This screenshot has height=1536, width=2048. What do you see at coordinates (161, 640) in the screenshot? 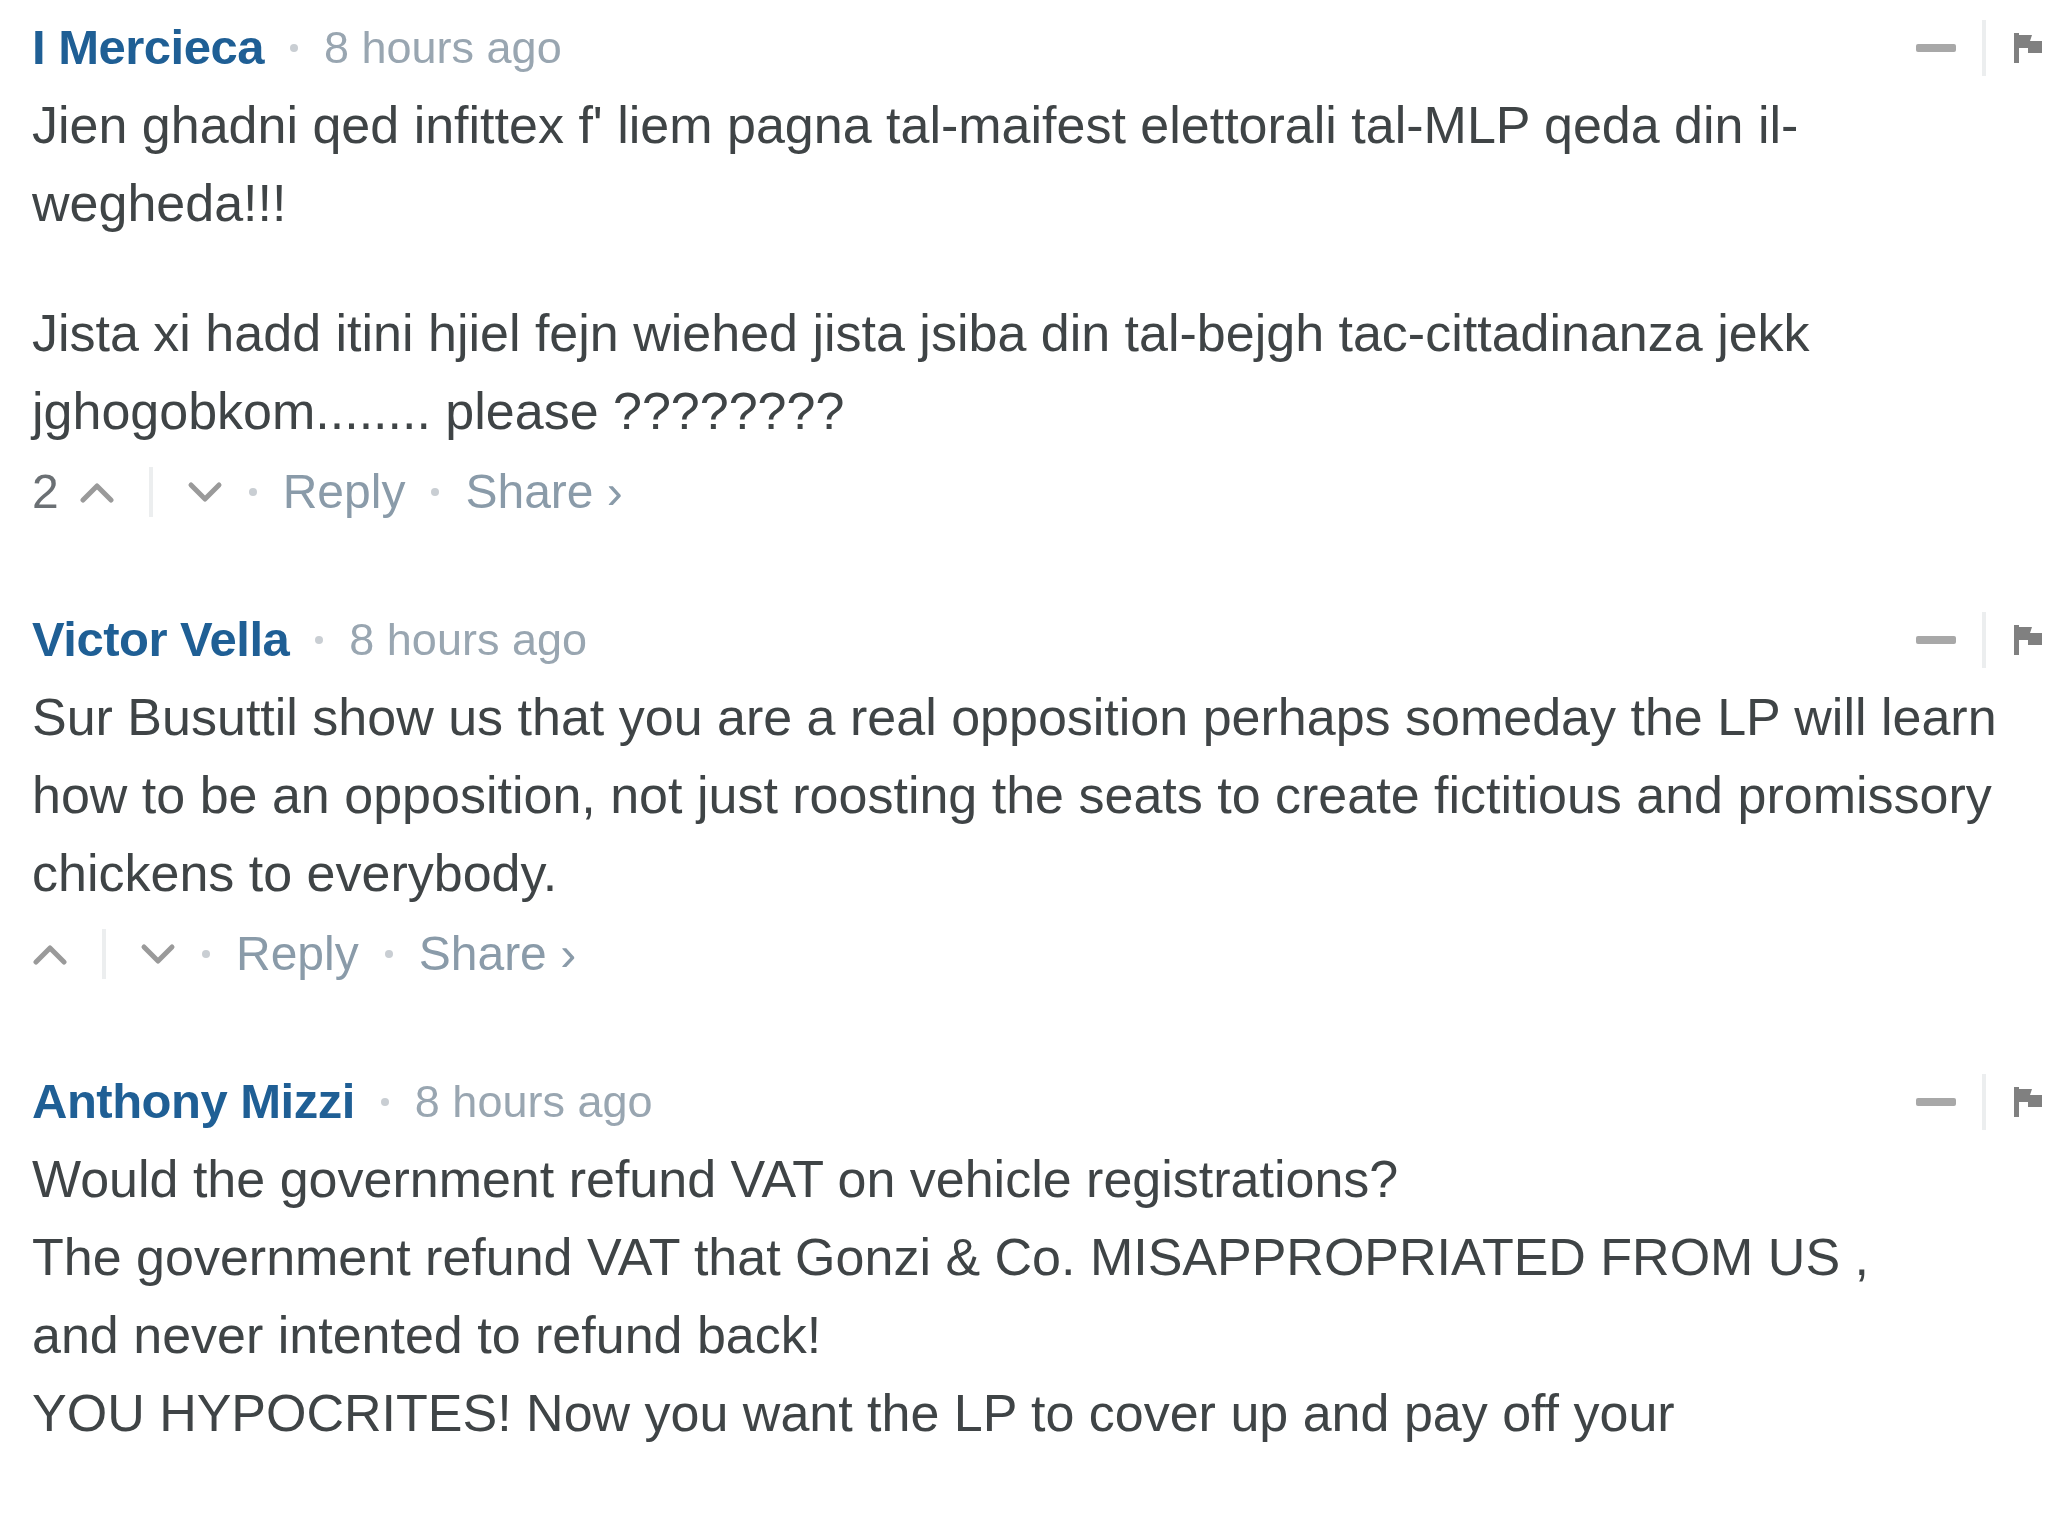
I see `author-name: Victor Vella` at bounding box center [161, 640].